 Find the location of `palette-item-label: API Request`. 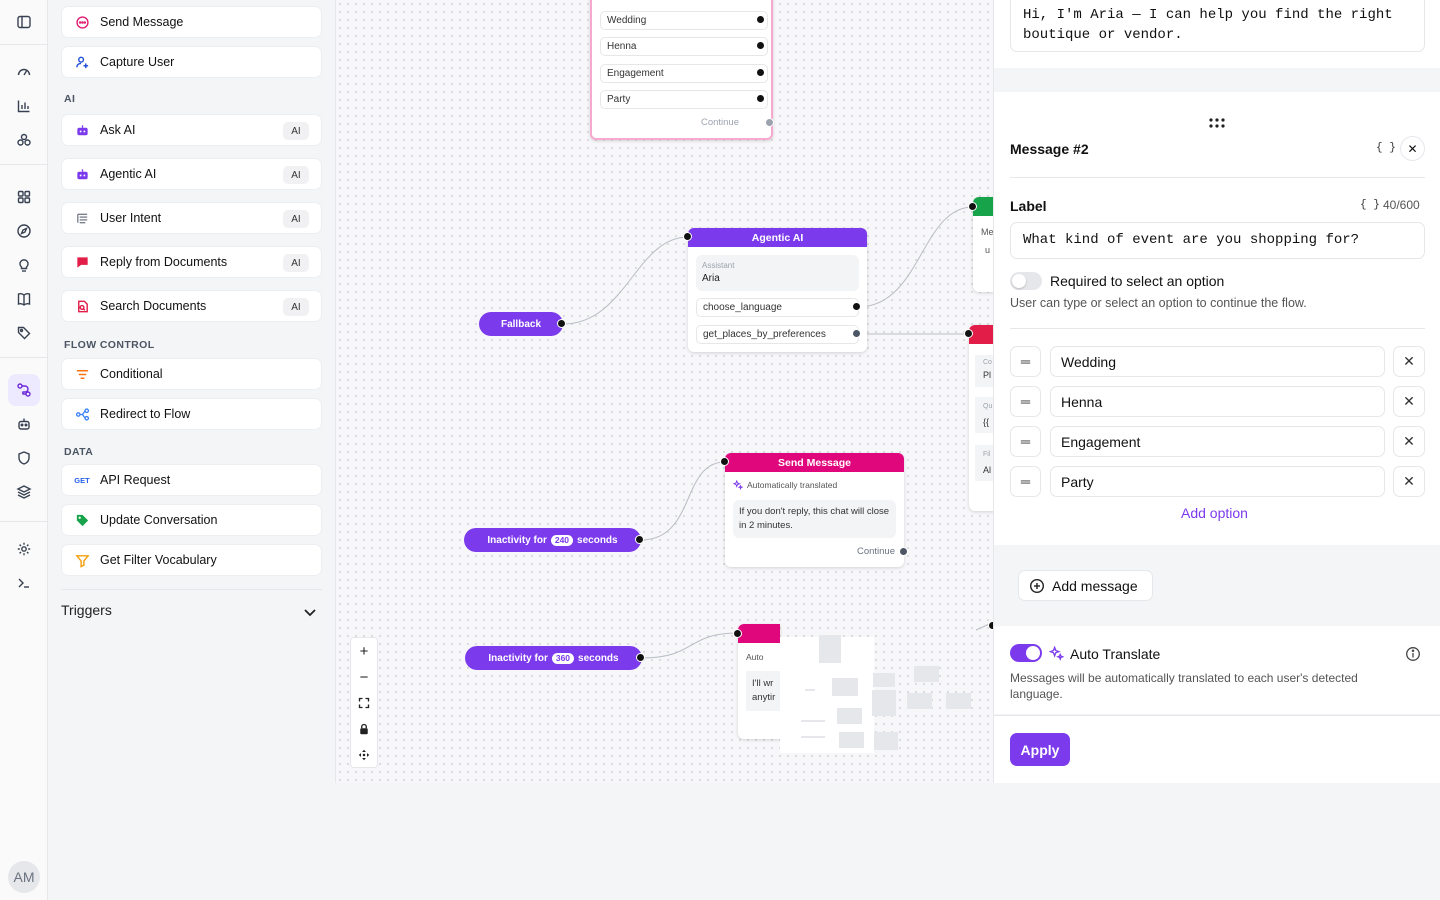

palette-item-label: API Request is located at coordinates (135, 480).